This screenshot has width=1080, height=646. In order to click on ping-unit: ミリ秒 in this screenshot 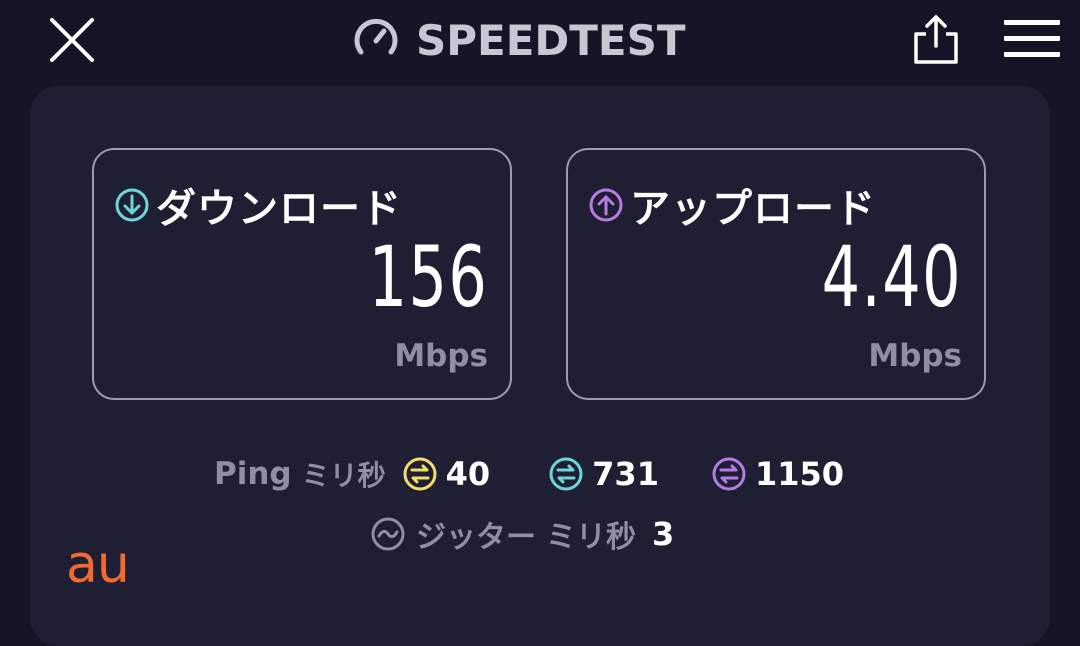, I will do `click(343, 475)`.